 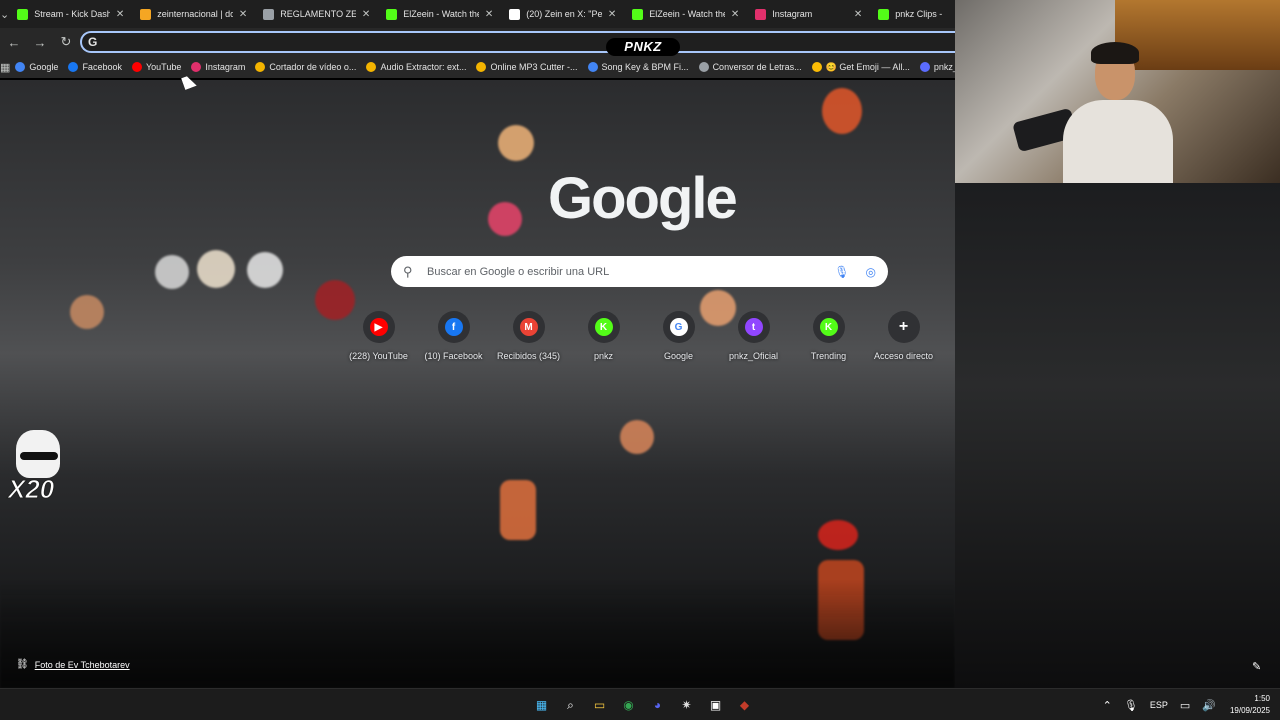 I want to click on bookmark-item: pnkz_Oficial - Tr, so click(x=935, y=67).